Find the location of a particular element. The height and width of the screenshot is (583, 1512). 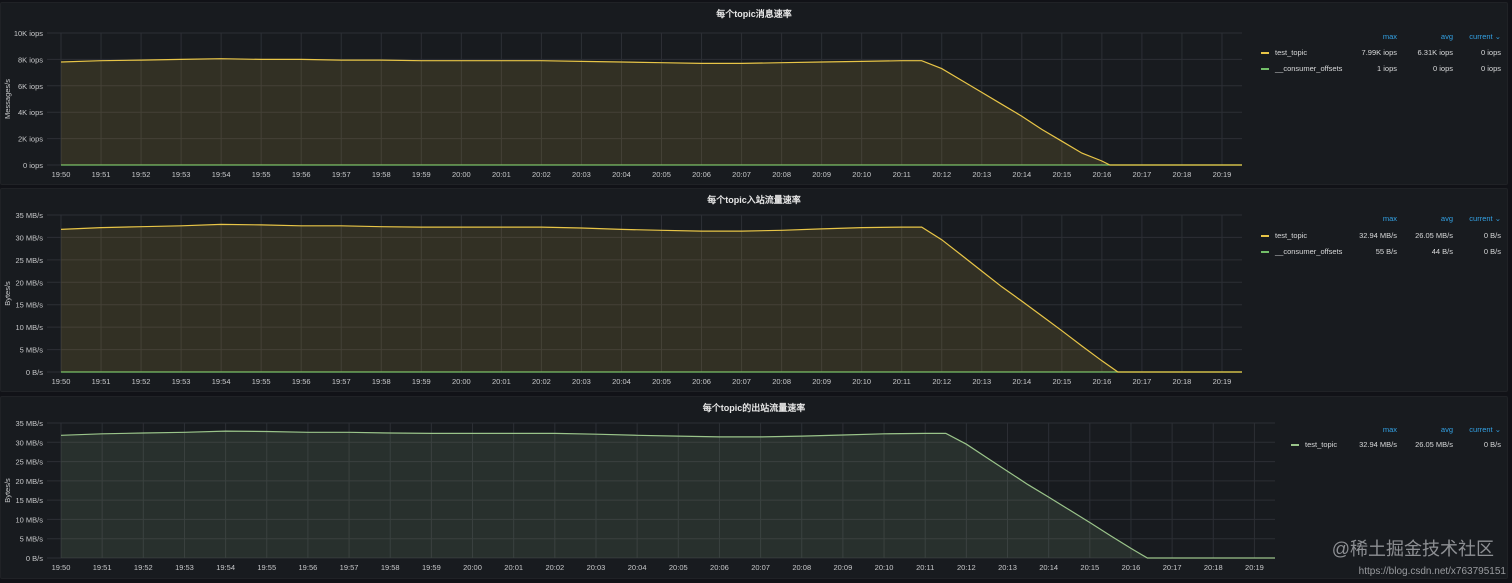

x-tick-label: 20:05 is located at coordinates (661, 174).